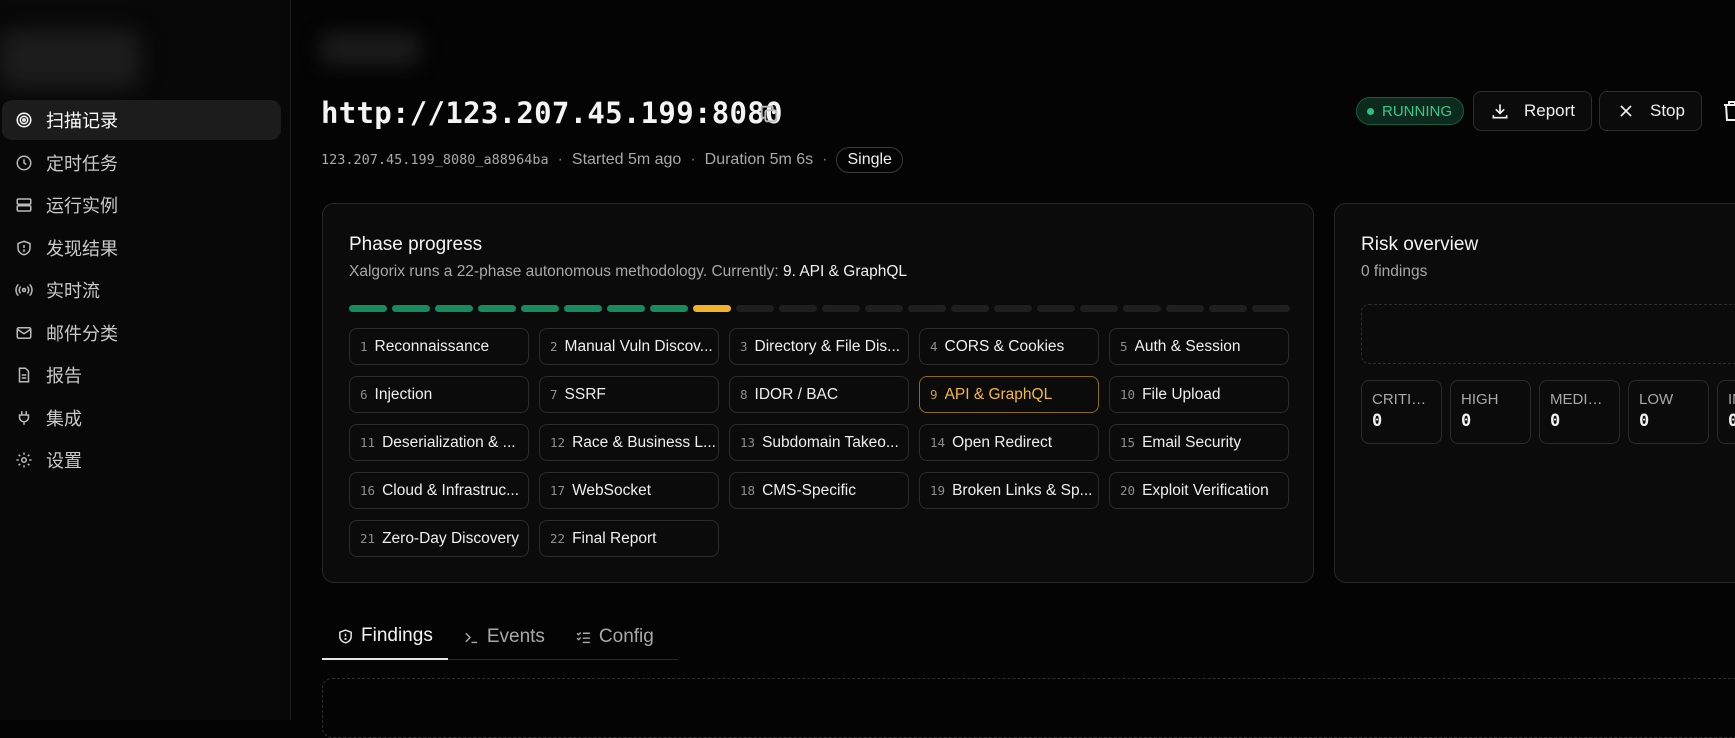  Describe the element at coordinates (24, 460) in the screenshot. I see `gear-icon` at that location.